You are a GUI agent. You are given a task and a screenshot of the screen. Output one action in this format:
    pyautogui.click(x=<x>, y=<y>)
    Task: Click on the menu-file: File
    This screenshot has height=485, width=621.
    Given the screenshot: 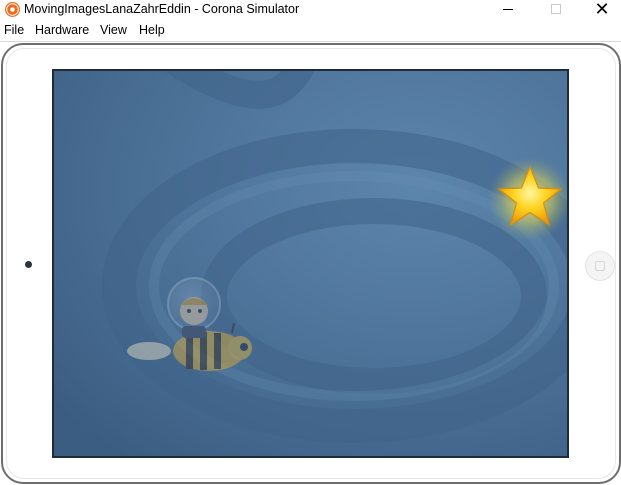 What is the action you would take?
    pyautogui.click(x=14, y=30)
    